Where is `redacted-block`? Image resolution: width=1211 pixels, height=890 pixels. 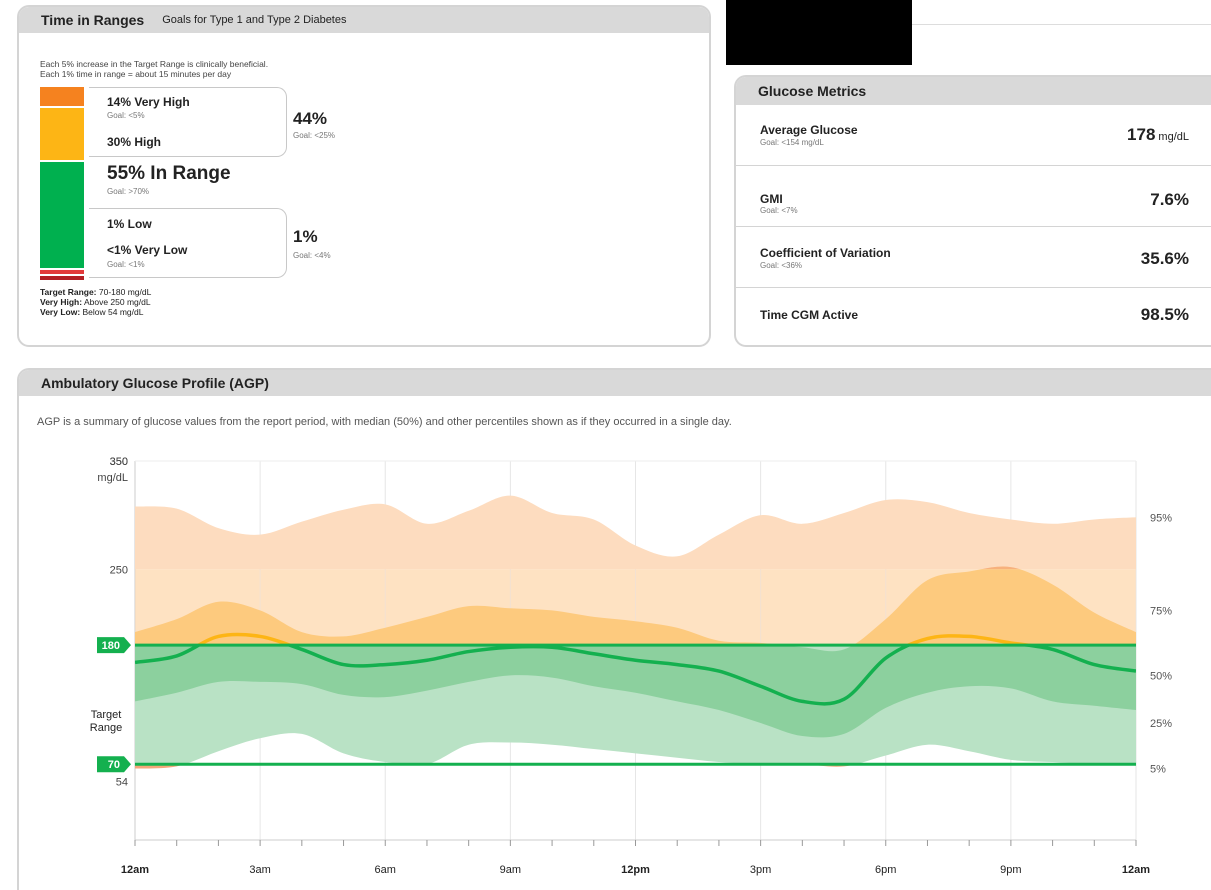
redacted-block is located at coordinates (819, 32).